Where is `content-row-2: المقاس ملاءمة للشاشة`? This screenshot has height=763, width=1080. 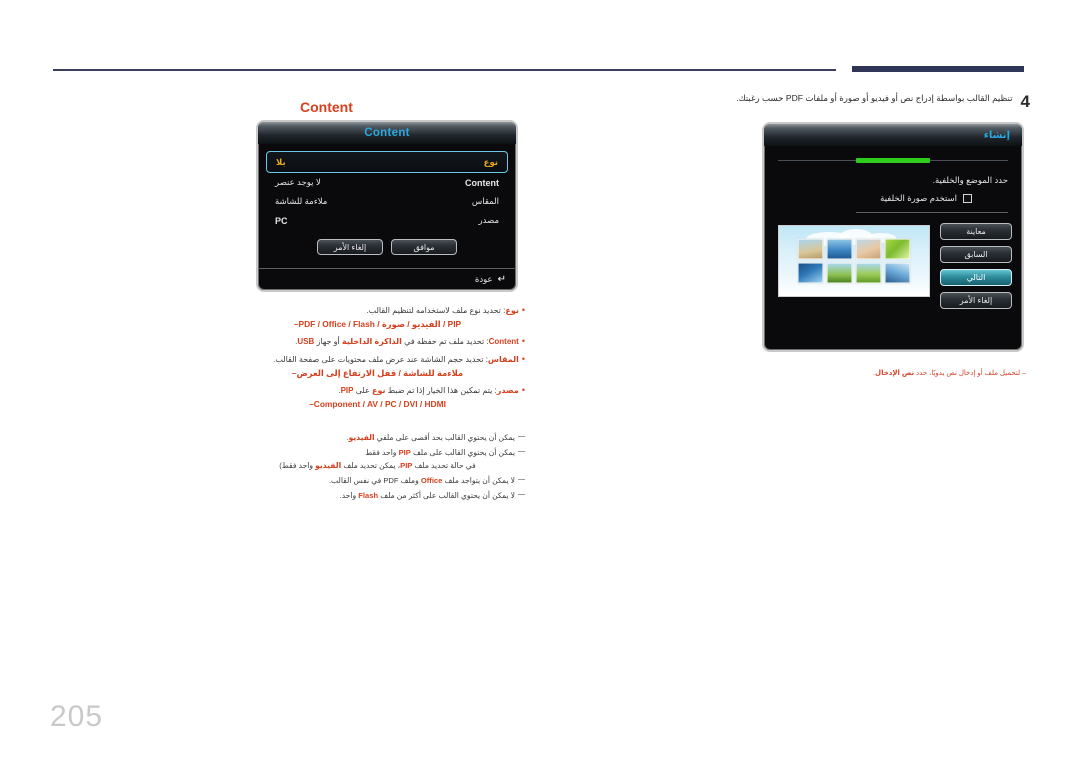 content-row-2: المقاس ملاءمة للشاشة is located at coordinates (387, 201).